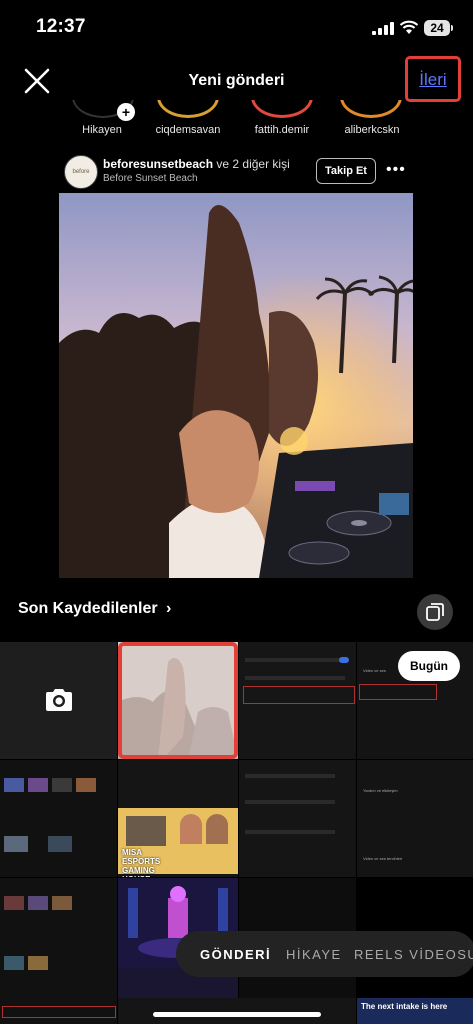  Describe the element at coordinates (314, 954) in the screenshot. I see `mode-story-tab: HİKAYE` at that location.